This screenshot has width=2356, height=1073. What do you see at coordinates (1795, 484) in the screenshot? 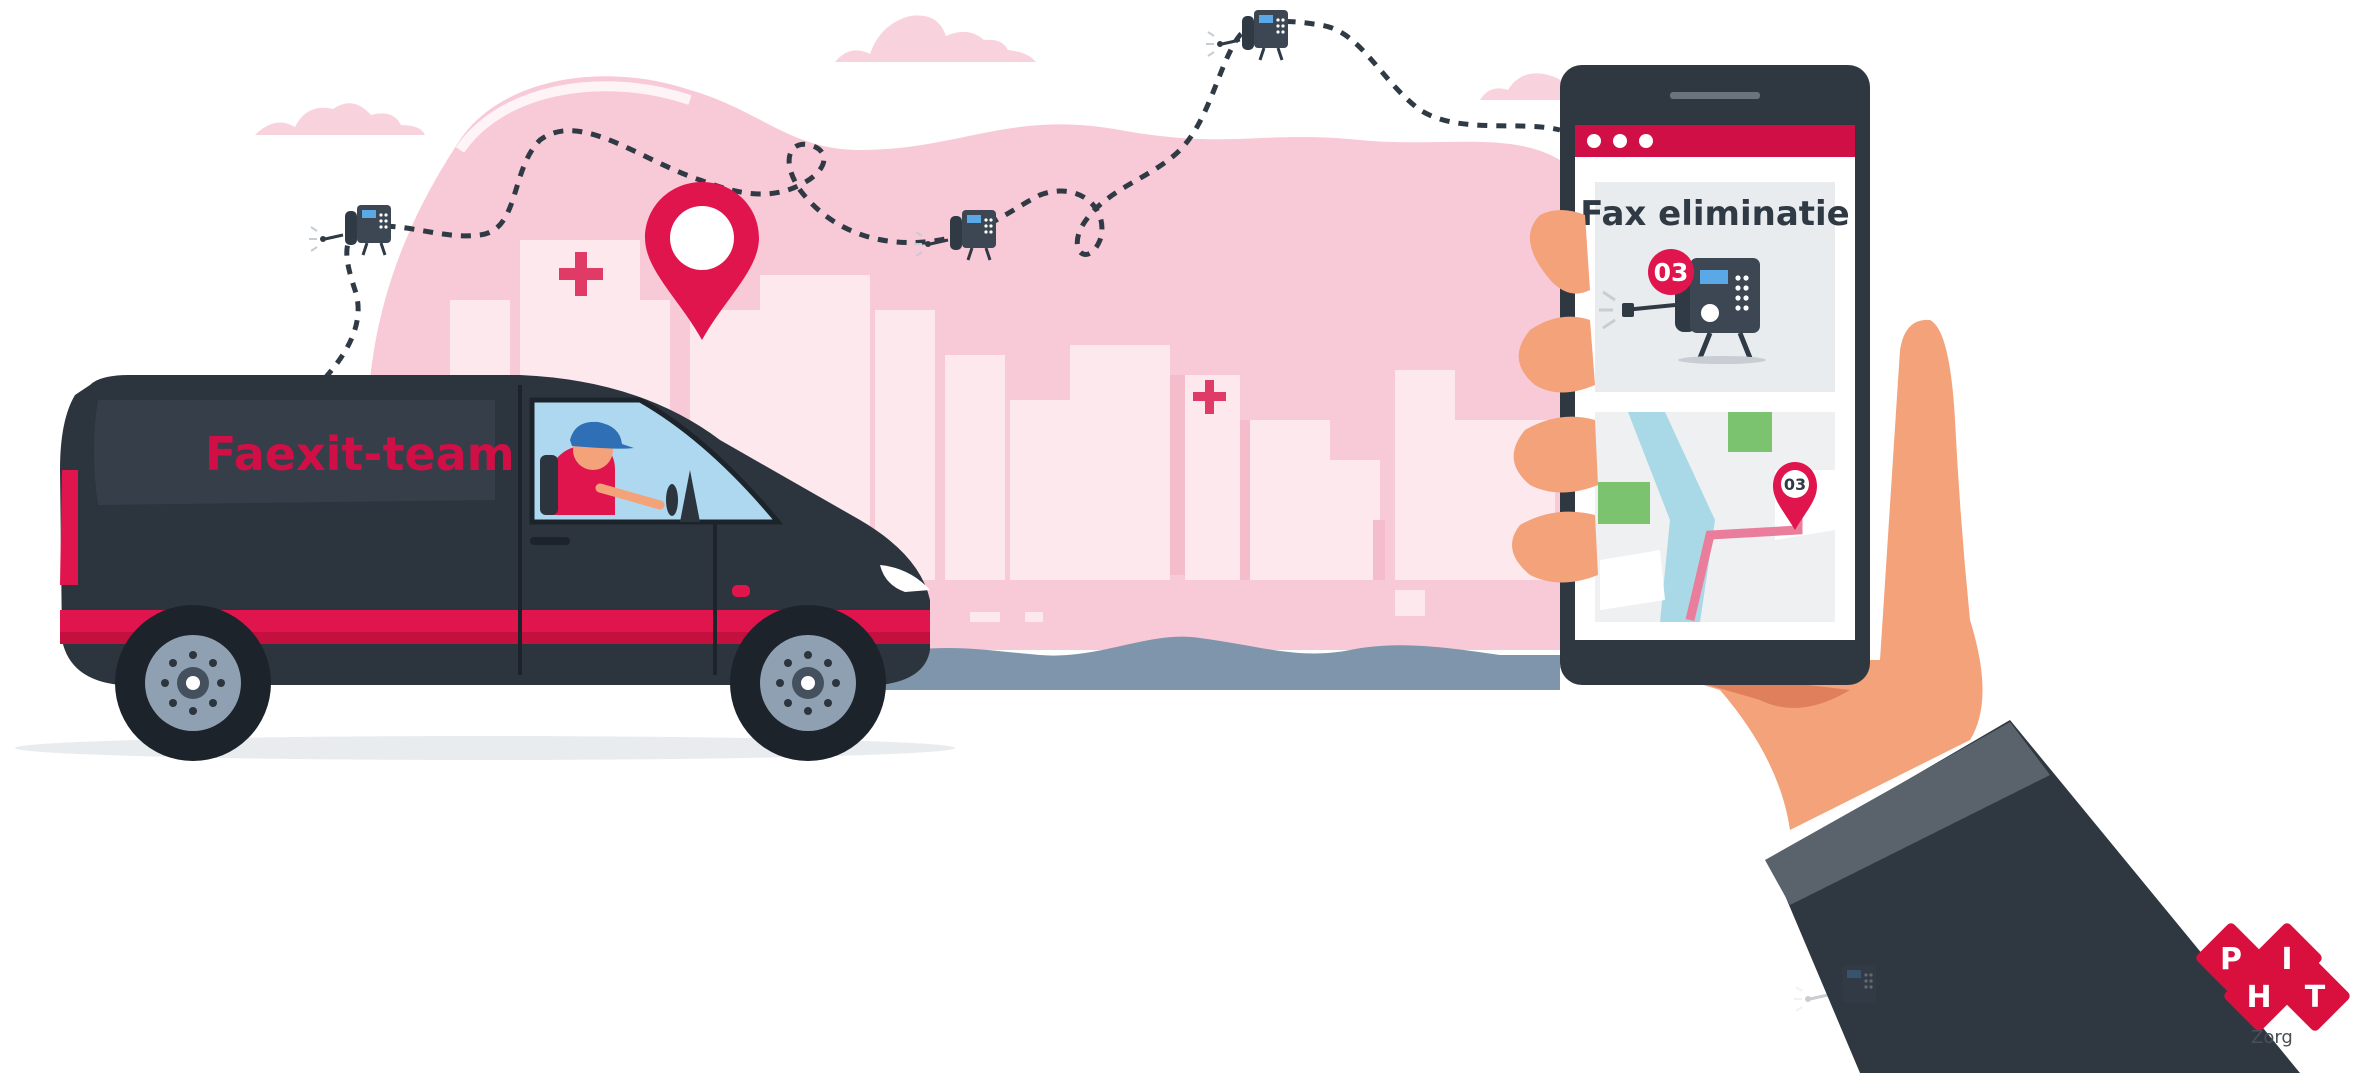
I see `map-pin-label: 03` at bounding box center [1795, 484].